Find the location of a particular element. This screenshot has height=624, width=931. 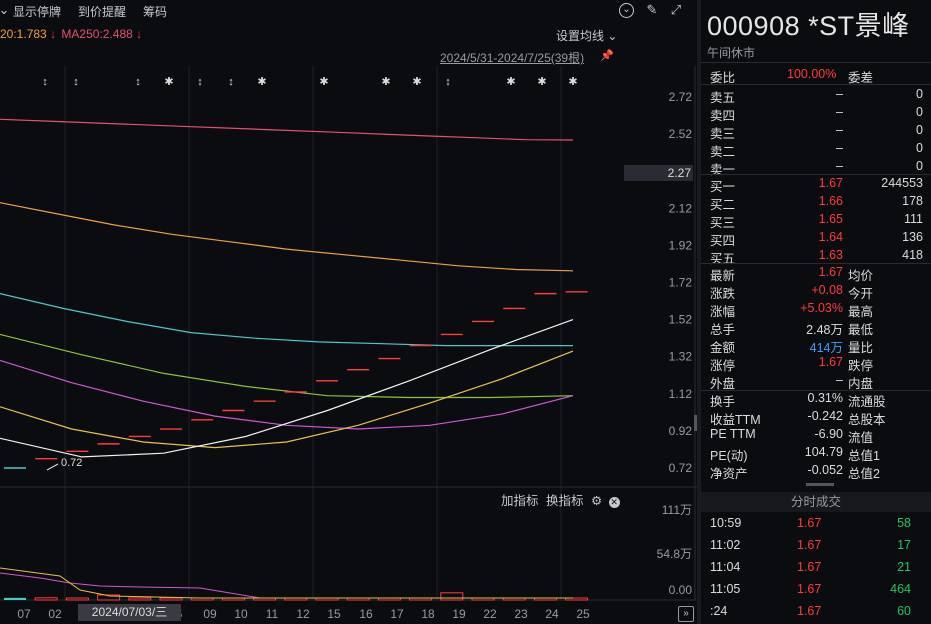

price-tick: 1.72 is located at coordinates (681, 283).